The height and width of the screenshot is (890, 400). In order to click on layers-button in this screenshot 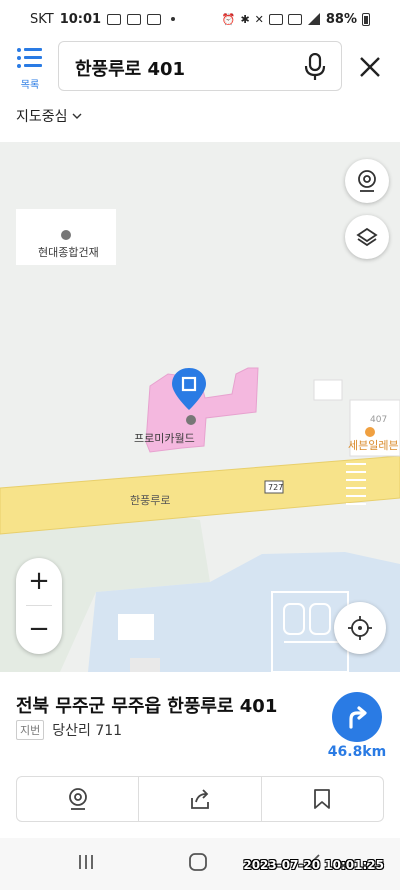, I will do `click(367, 237)`.